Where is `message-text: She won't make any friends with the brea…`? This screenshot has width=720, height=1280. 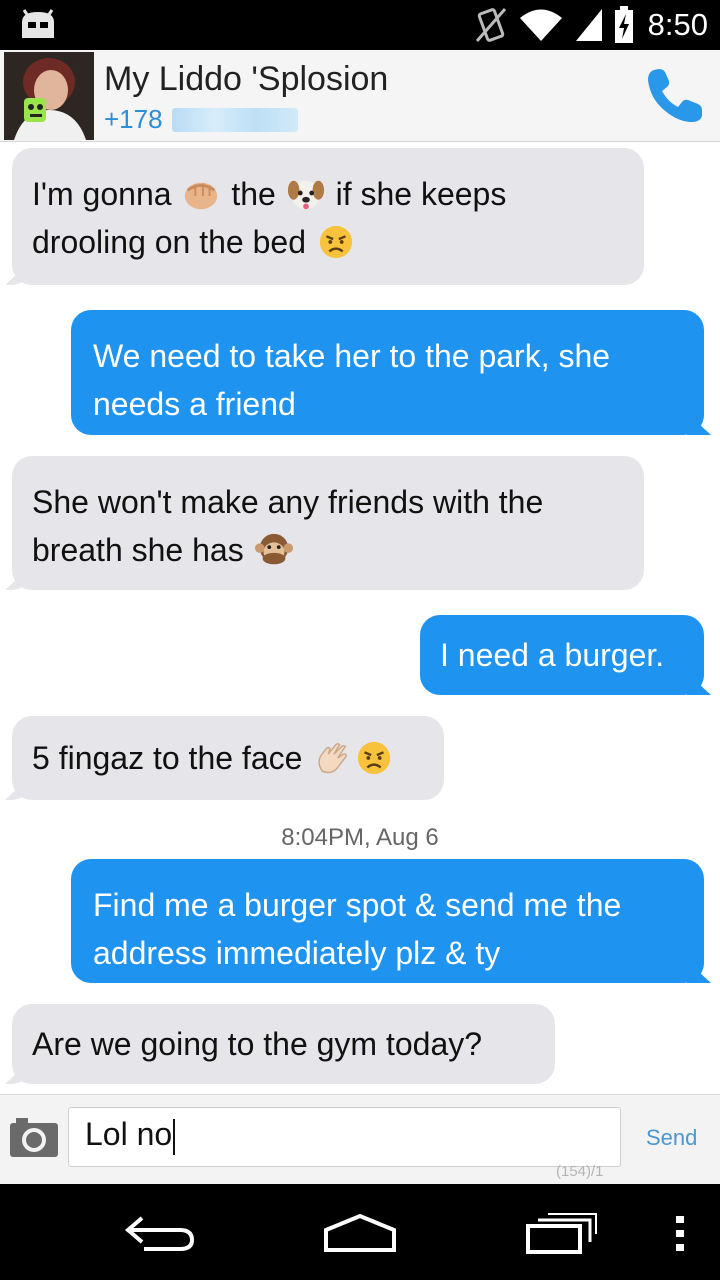 message-text: She won't make any friends with the brea… is located at coordinates (292, 526).